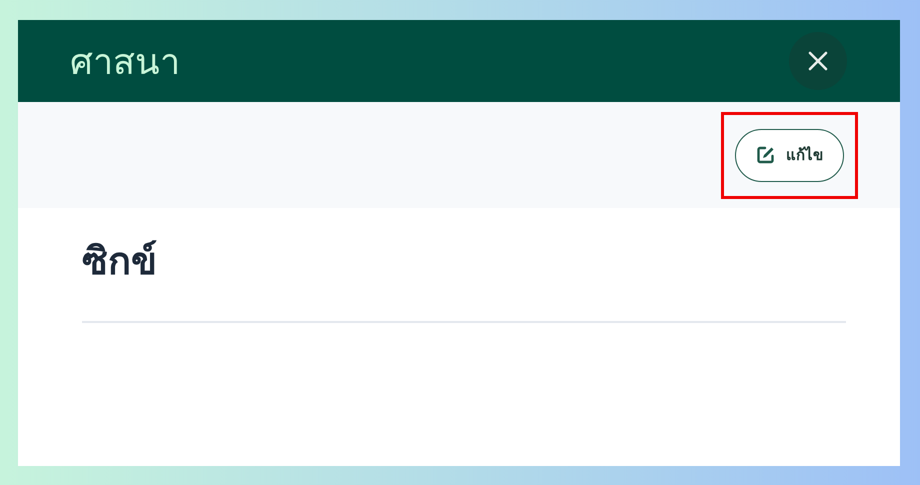  I want to click on religion-value: ซิกข์, so click(120, 261).